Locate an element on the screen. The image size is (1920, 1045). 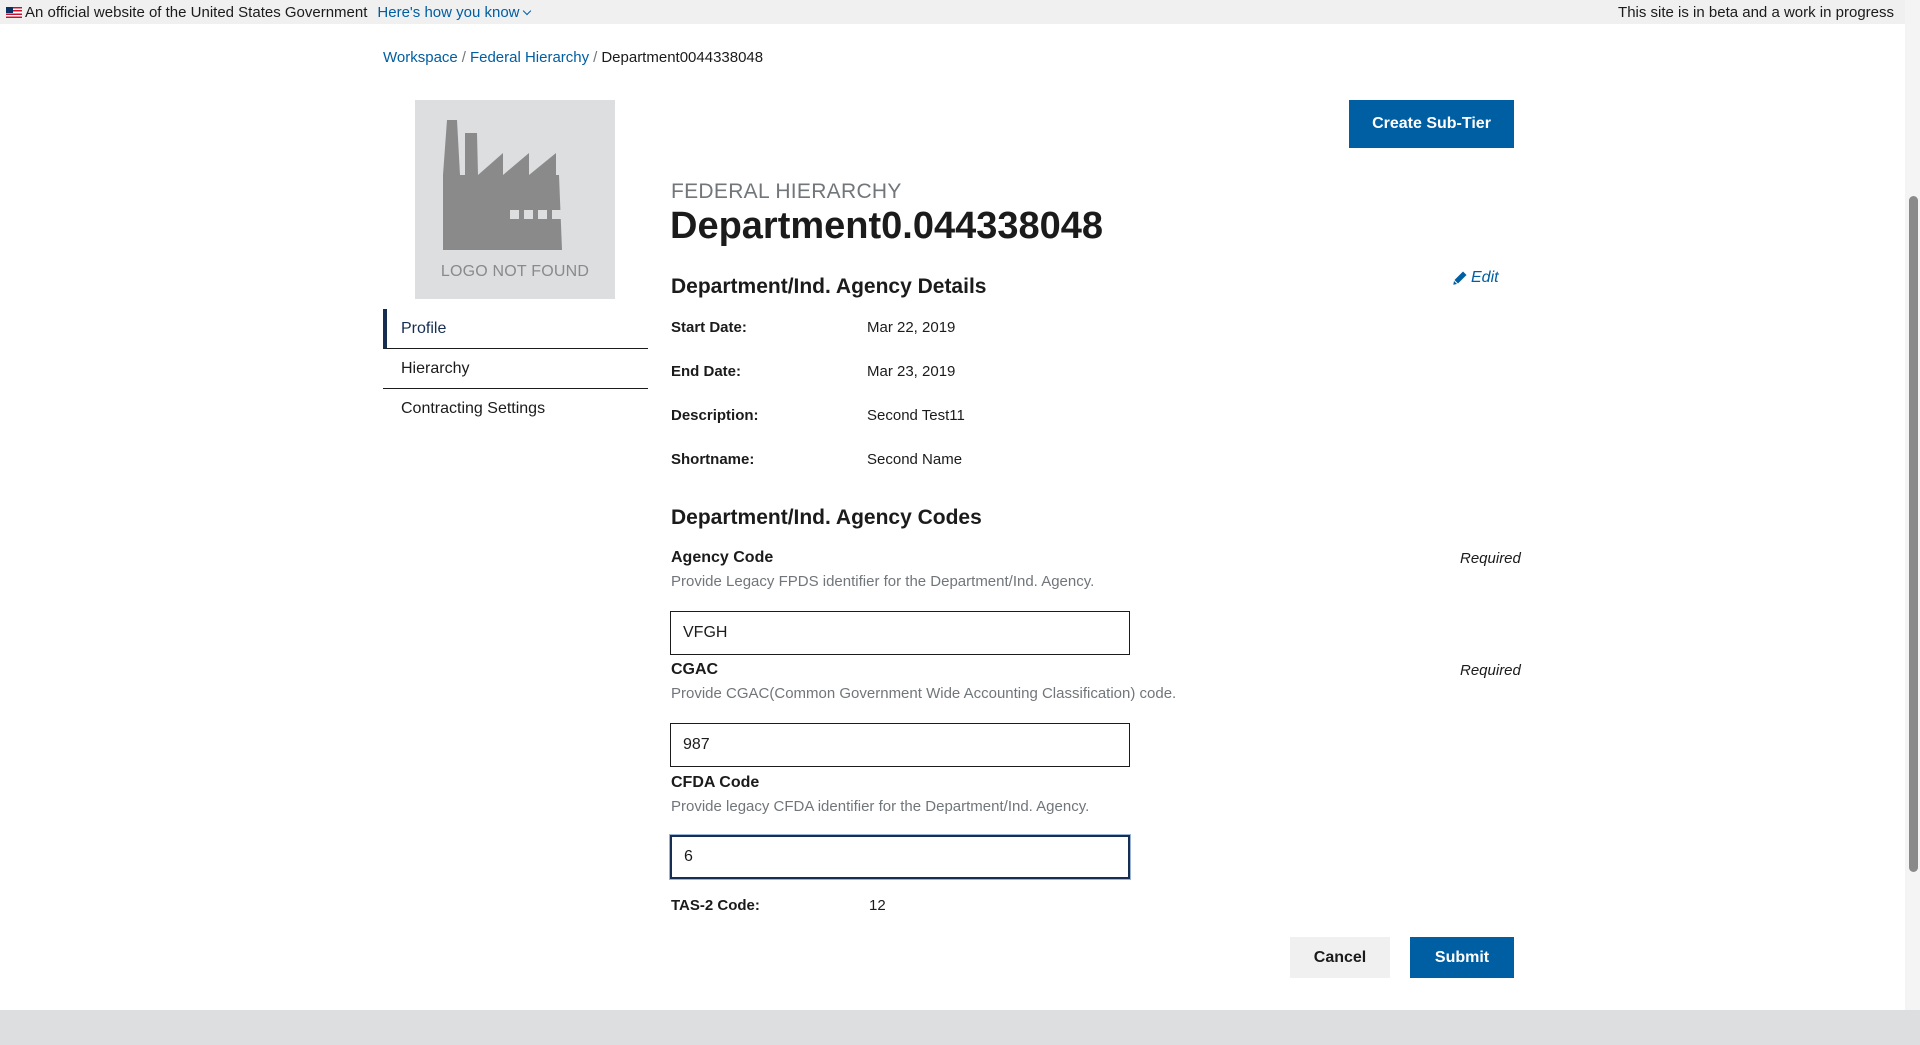
details-heading: Department/Ind. Agency Details is located at coordinates (829, 286).